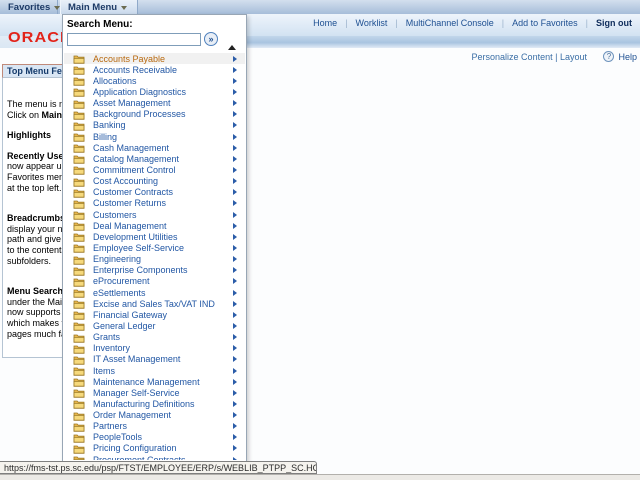  I want to click on menu-item: IT Asset Management, so click(154, 359).